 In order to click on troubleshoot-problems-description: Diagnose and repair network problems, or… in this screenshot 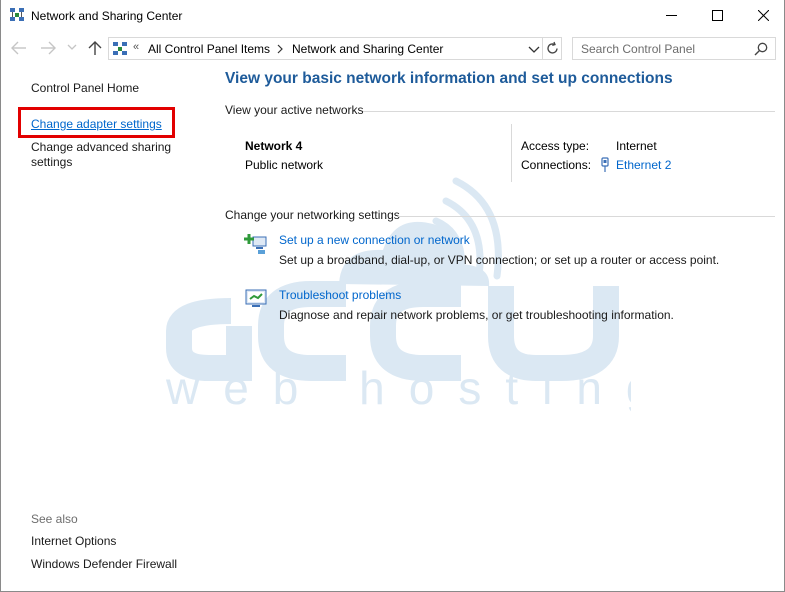, I will do `click(476, 315)`.